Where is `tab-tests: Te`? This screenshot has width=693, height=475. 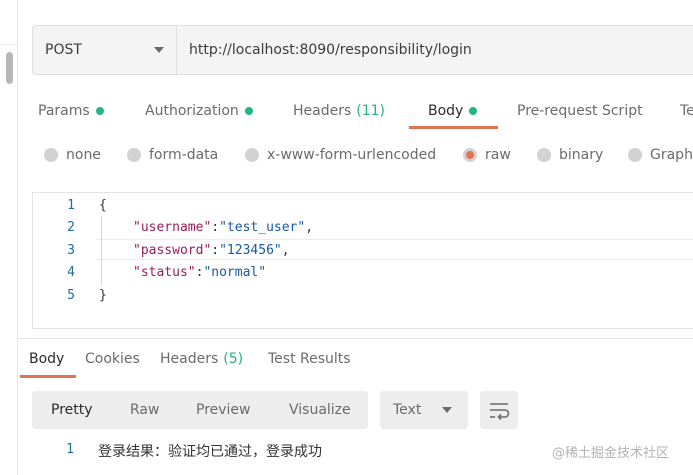 tab-tests: Te is located at coordinates (686, 111).